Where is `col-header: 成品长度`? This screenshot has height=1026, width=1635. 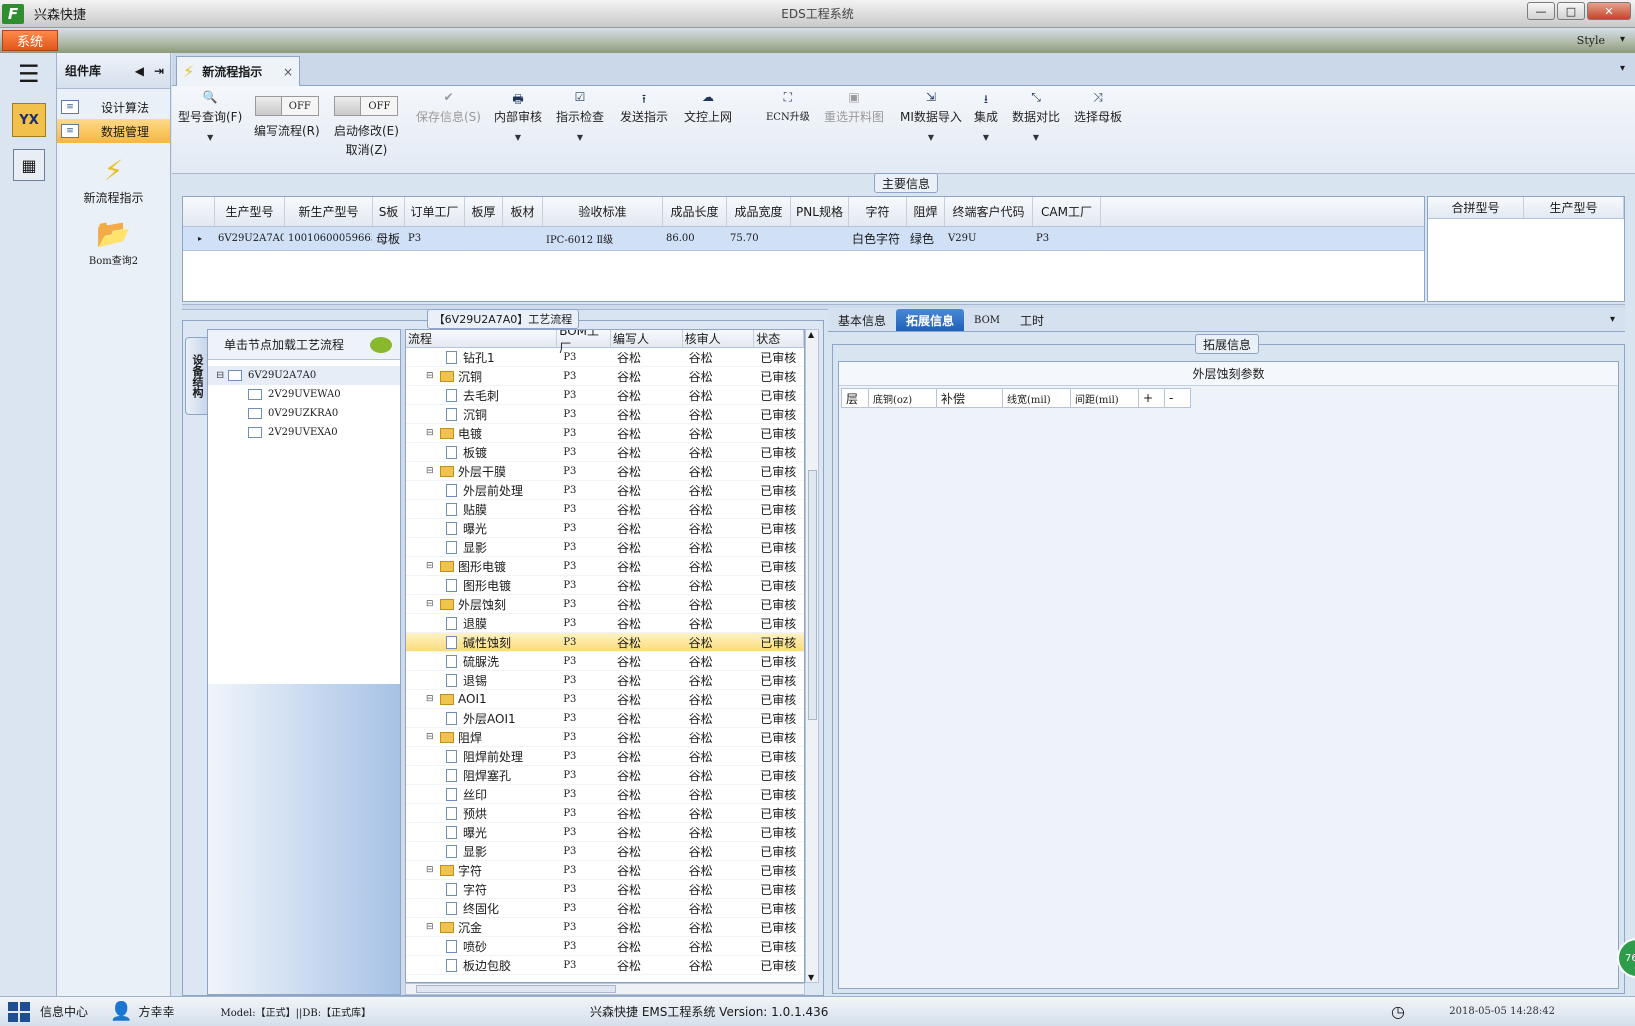
col-header: 成品长度 is located at coordinates (695, 211).